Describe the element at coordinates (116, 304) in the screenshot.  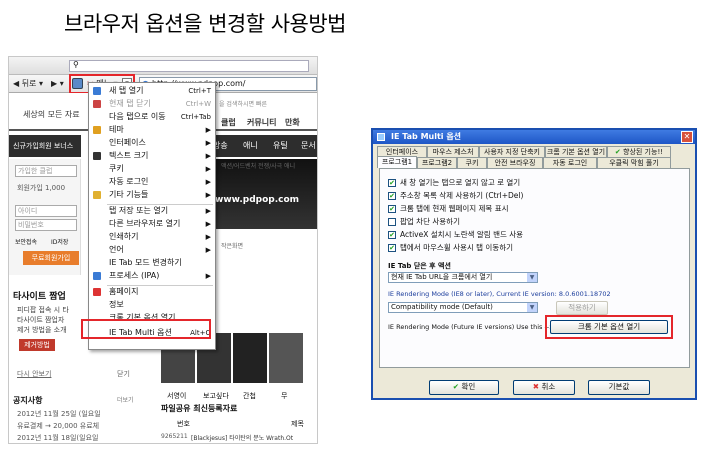
I see `menu-item-label: 정보` at that location.